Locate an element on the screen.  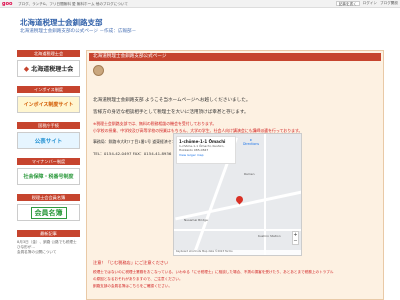
office-phone: TEL：0154-42-0497 FAX：0154-41-8936 is located at coordinates (132, 153).